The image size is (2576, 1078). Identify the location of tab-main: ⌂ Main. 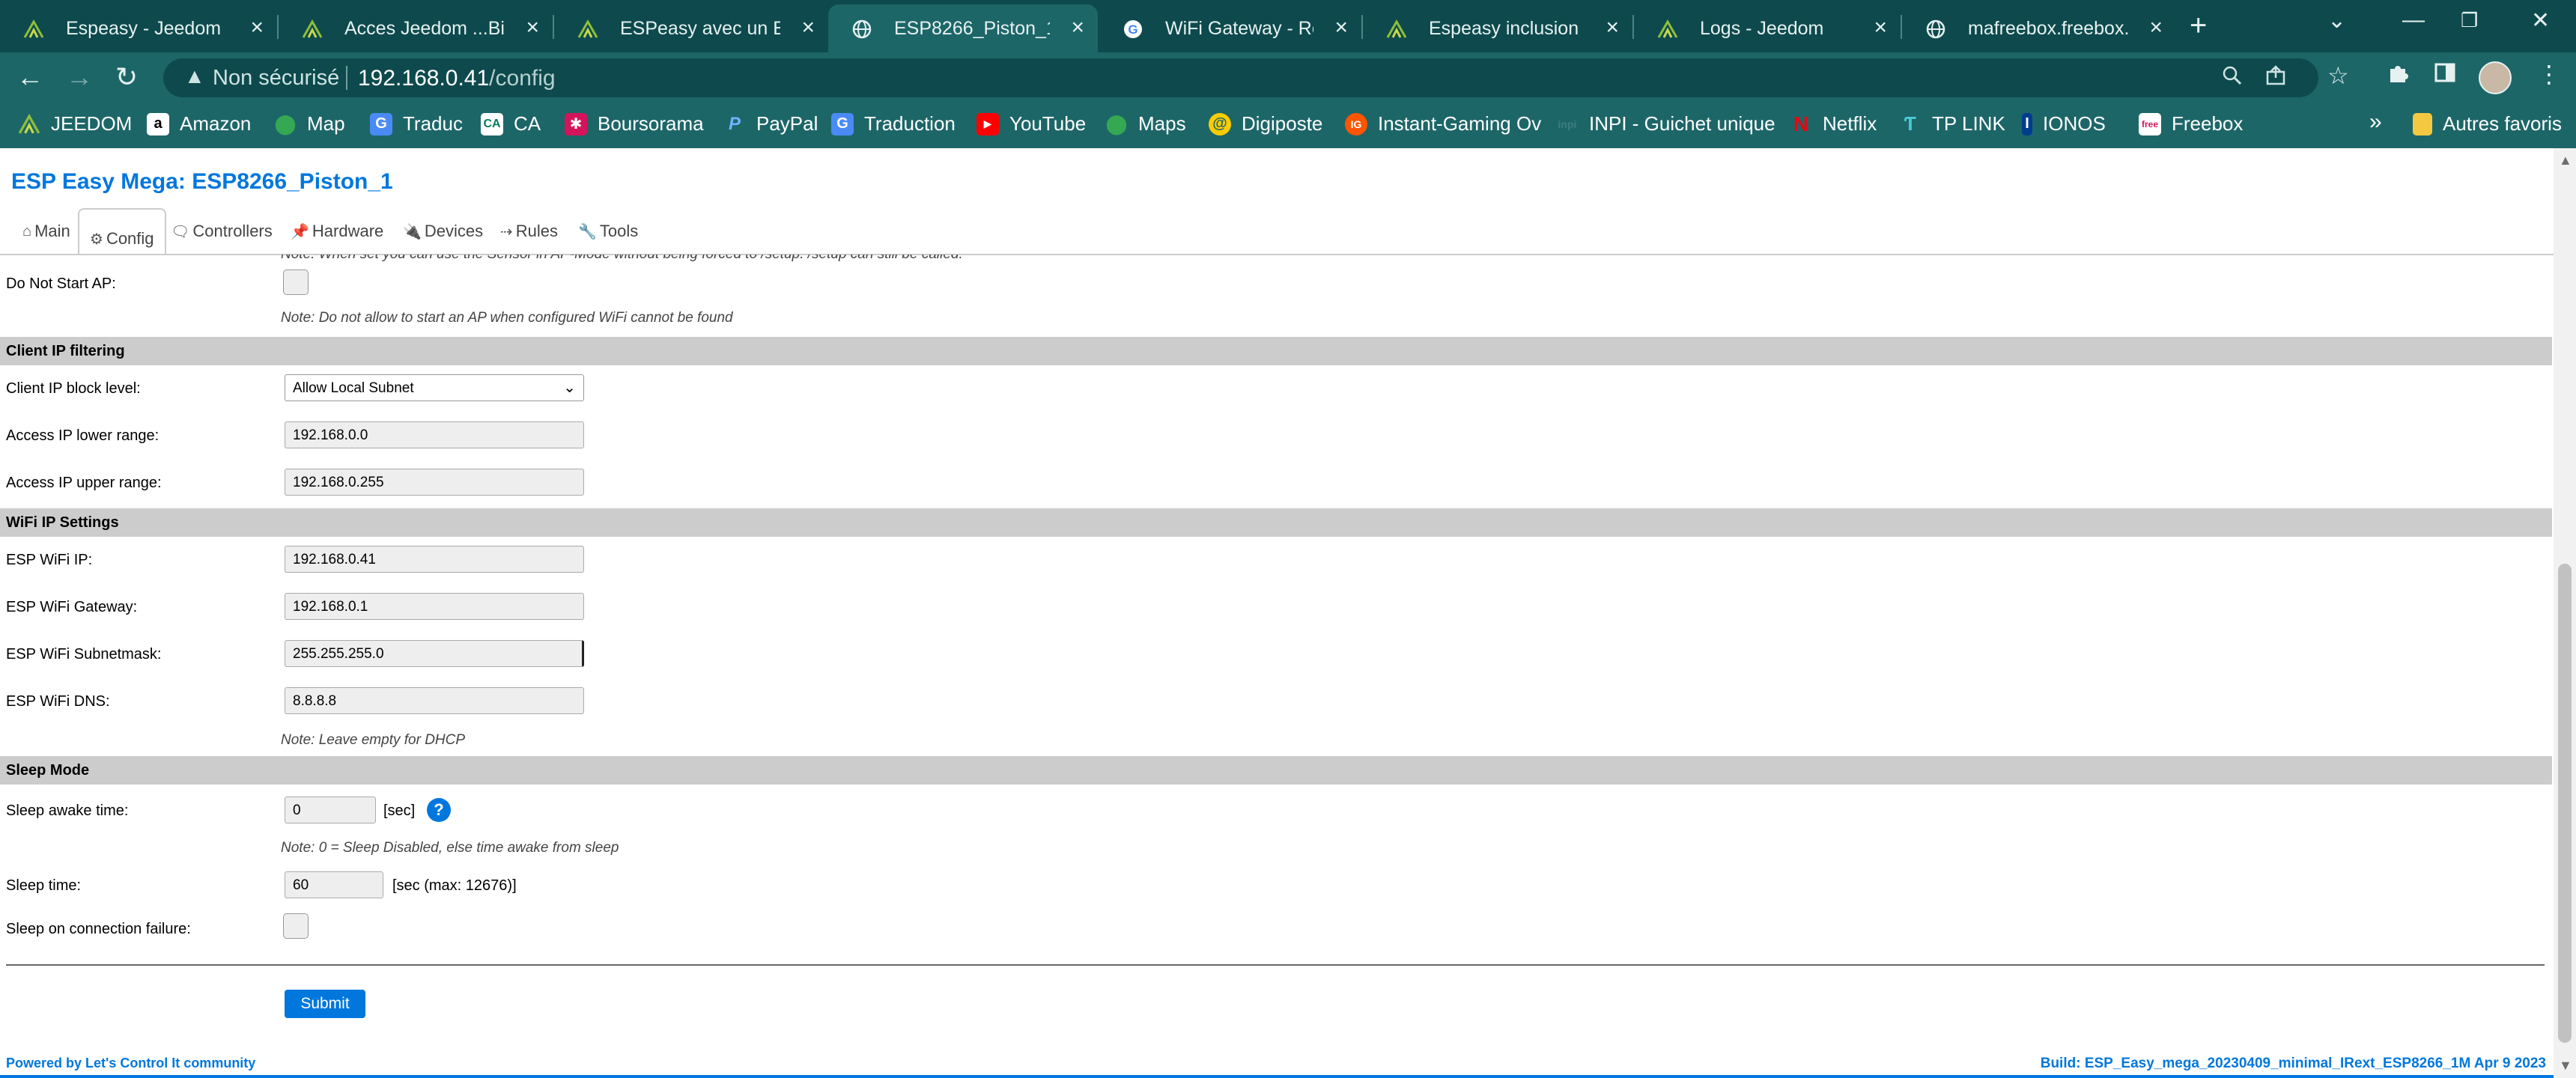
(46, 231).